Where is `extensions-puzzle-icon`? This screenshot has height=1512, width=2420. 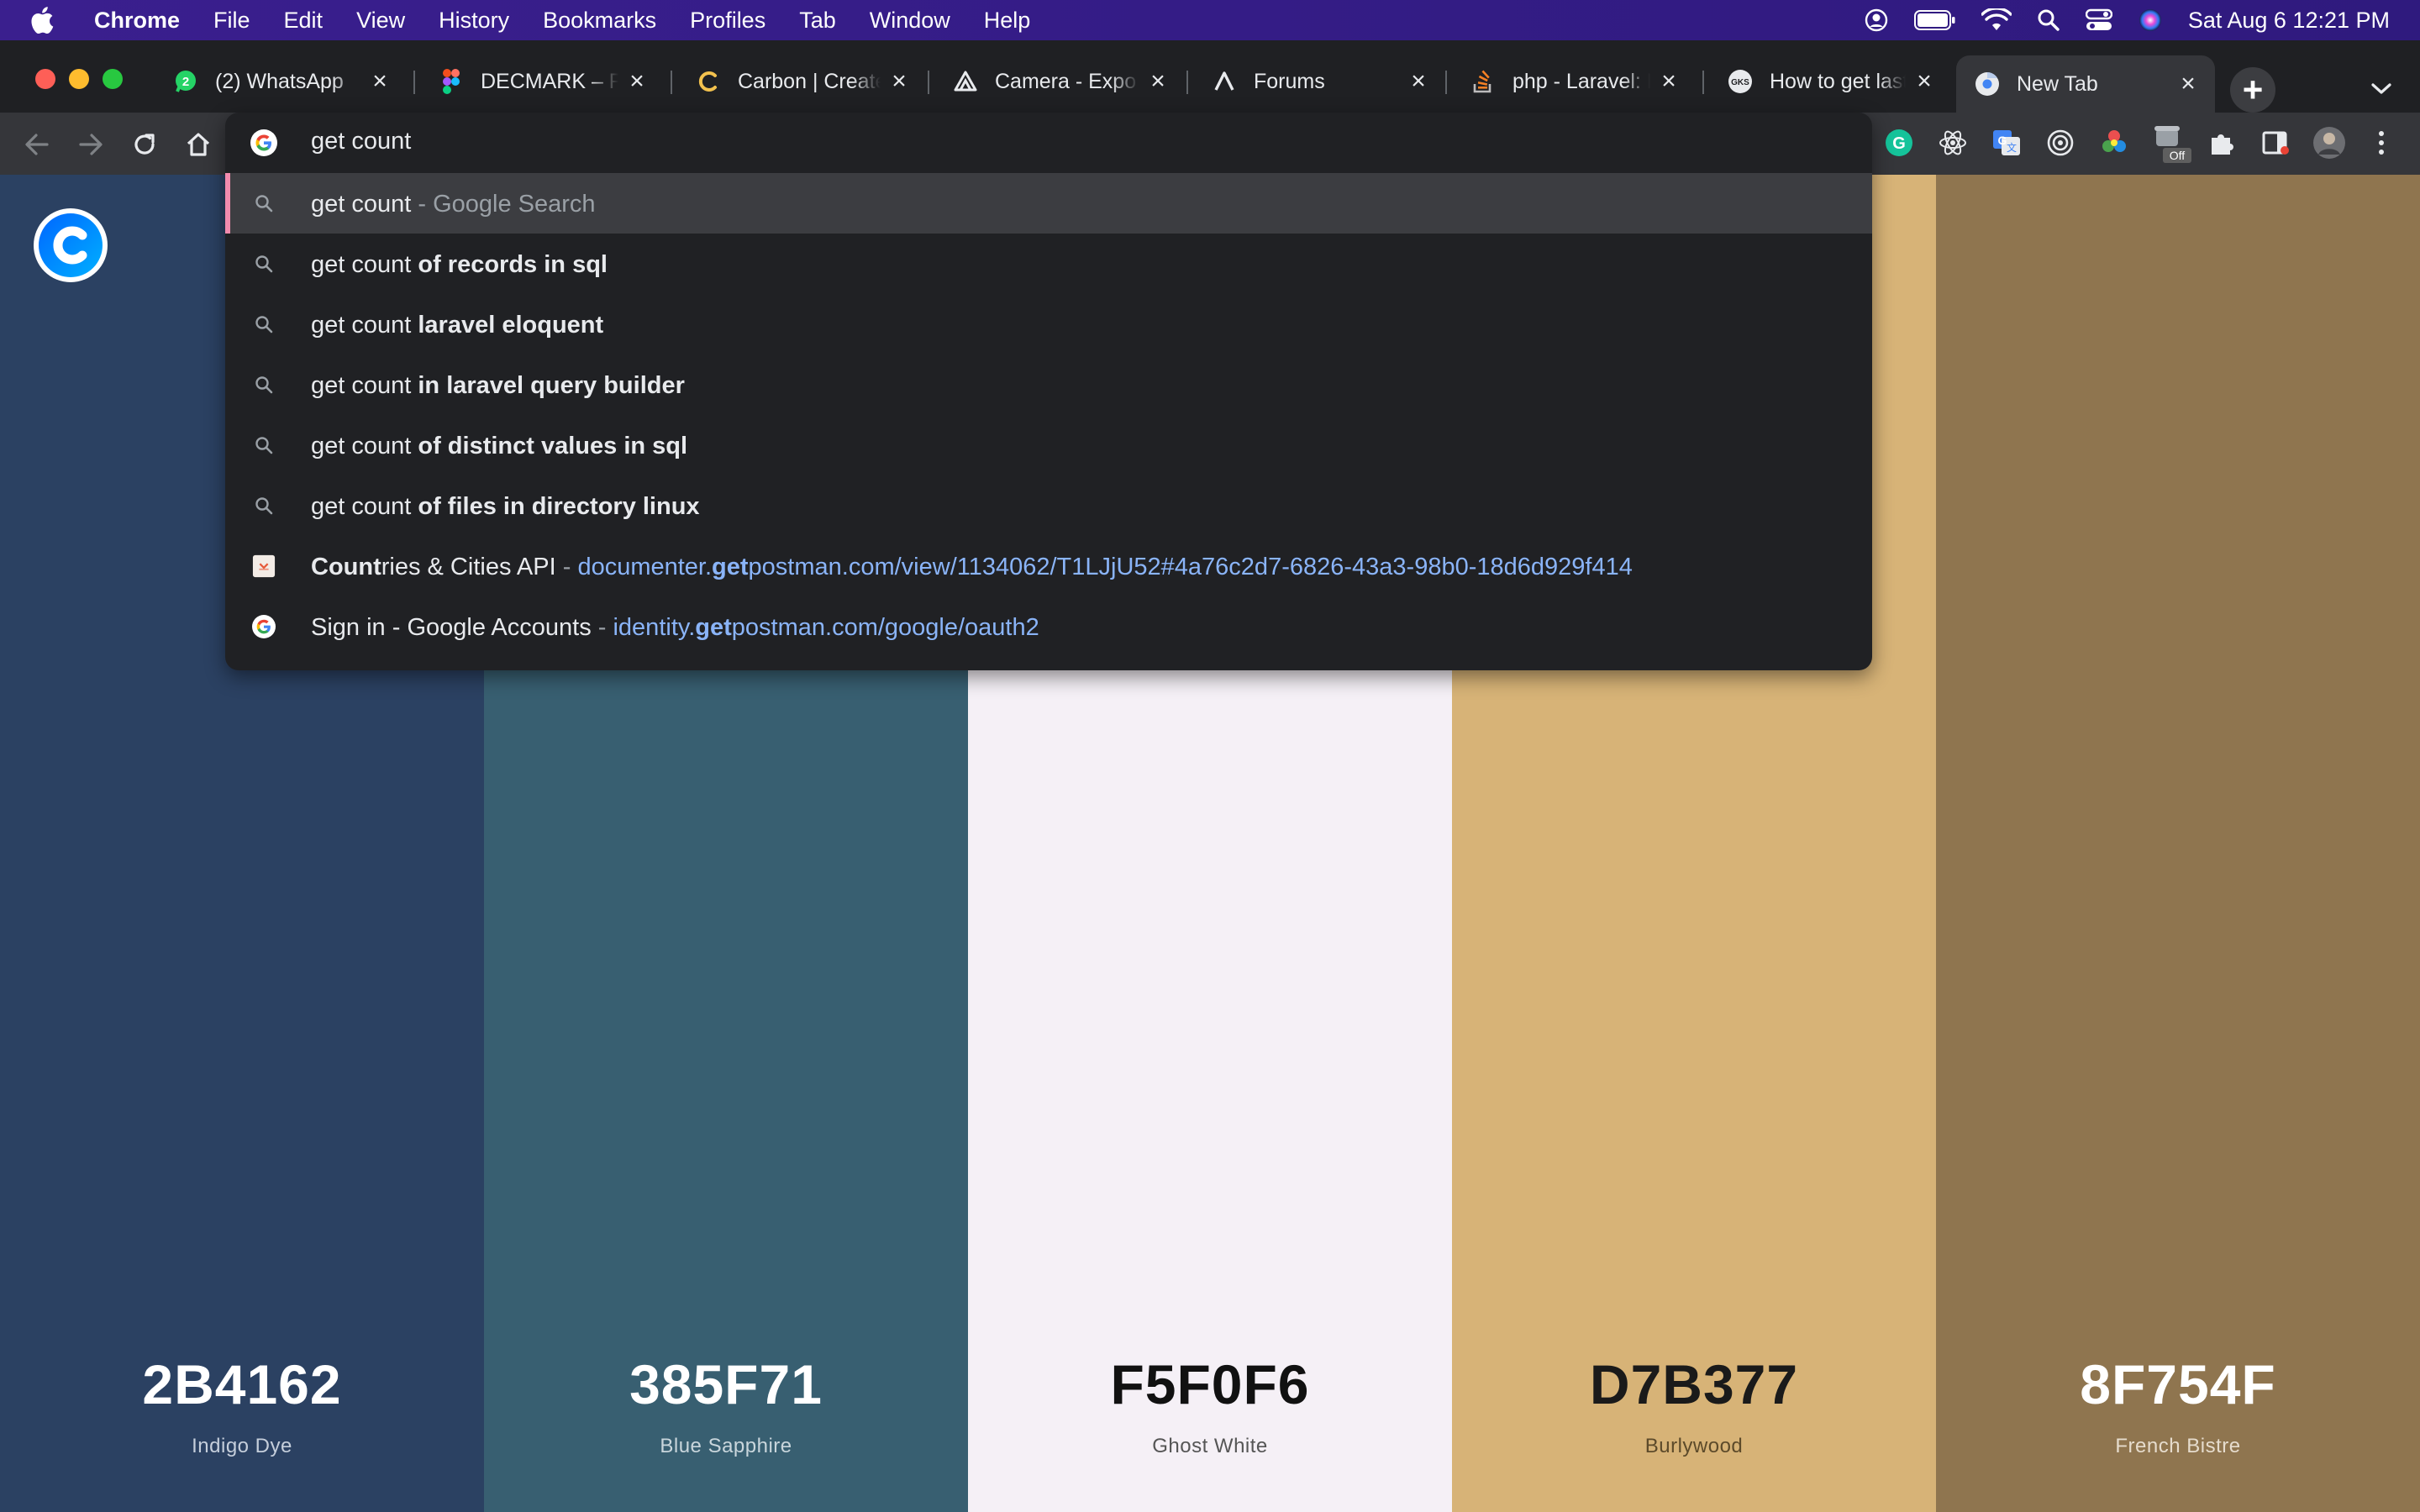
extensions-puzzle-icon is located at coordinates (2221, 143).